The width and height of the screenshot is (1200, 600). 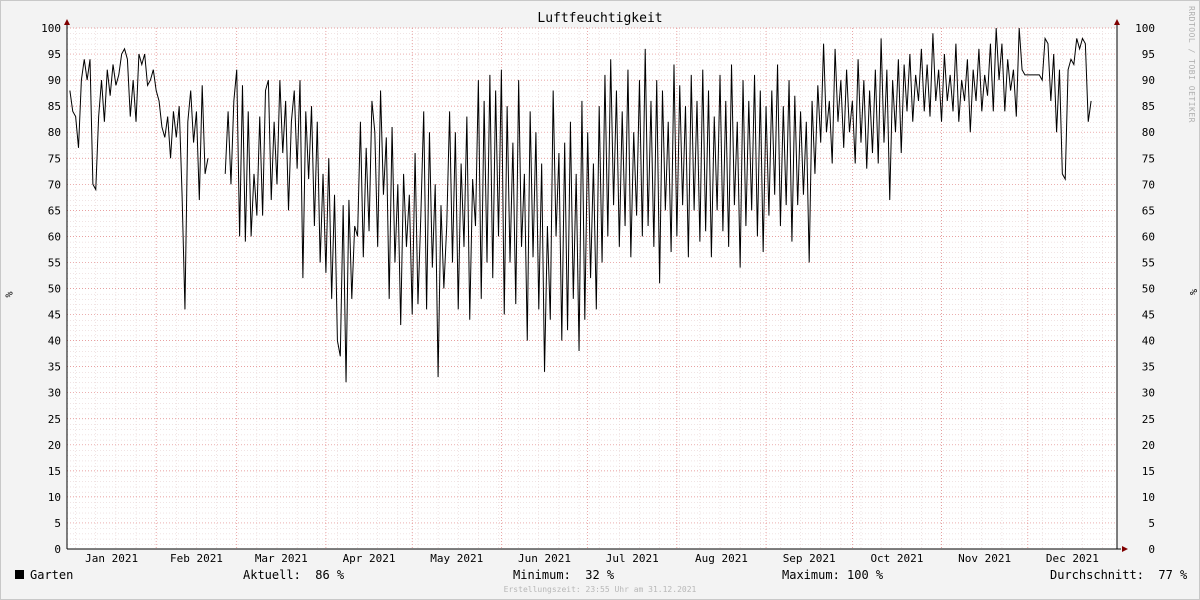 I want to click on y-tick-label-left: 85, so click(x=54, y=106).